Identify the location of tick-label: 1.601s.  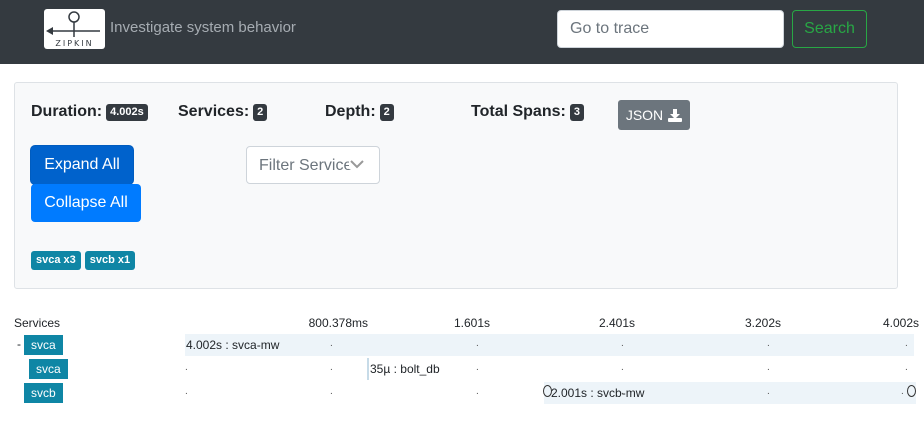
(471, 323).